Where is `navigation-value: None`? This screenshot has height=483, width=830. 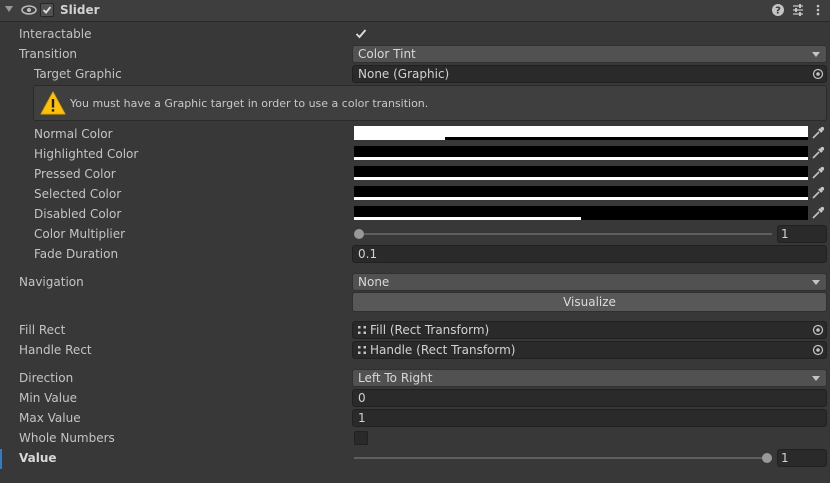
navigation-value: None is located at coordinates (374, 282).